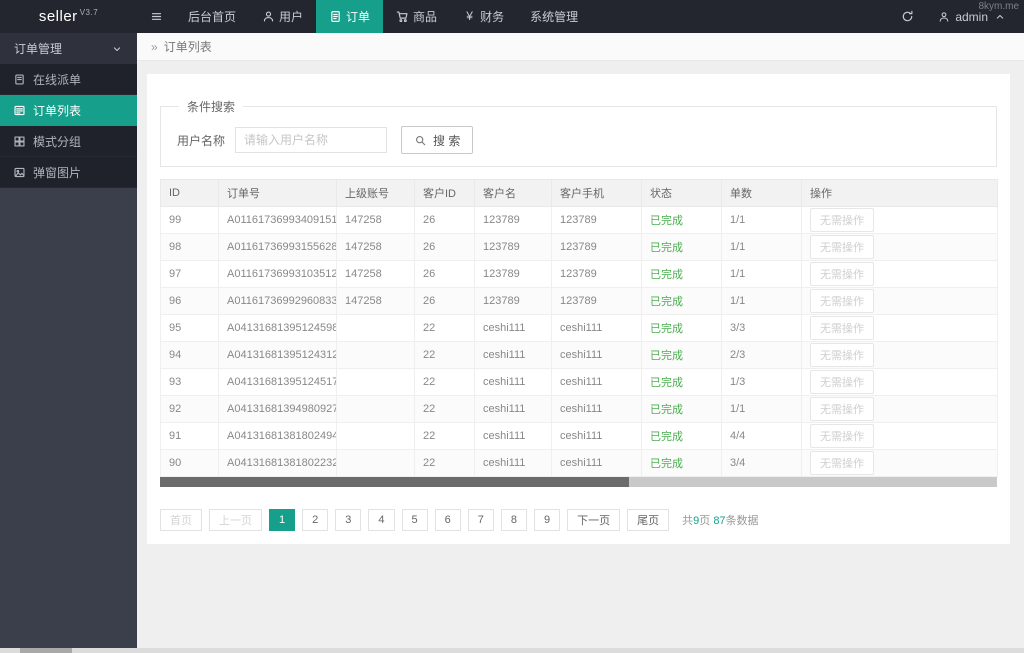 The height and width of the screenshot is (653, 1024). Describe the element at coordinates (742, 521) in the screenshot. I see `summary-text: 条数据` at that location.